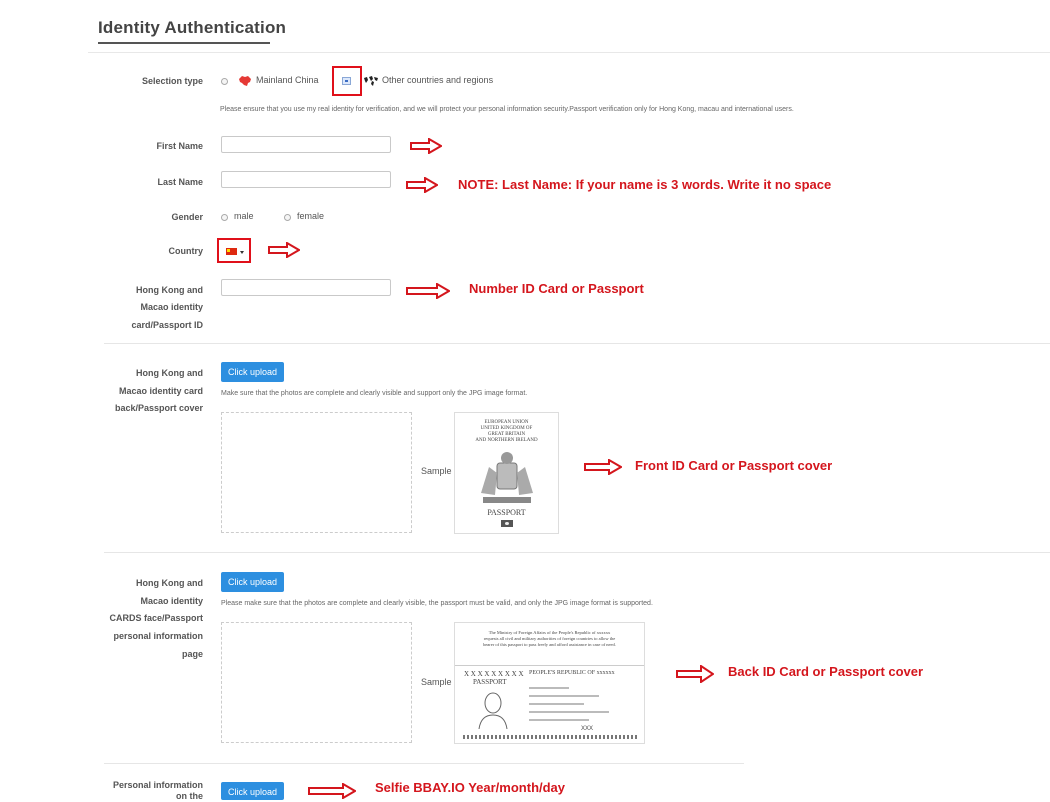 Image resolution: width=1050 pixels, height=802 pixels. Describe the element at coordinates (186, 251) in the screenshot. I see `country-label: Country` at that location.